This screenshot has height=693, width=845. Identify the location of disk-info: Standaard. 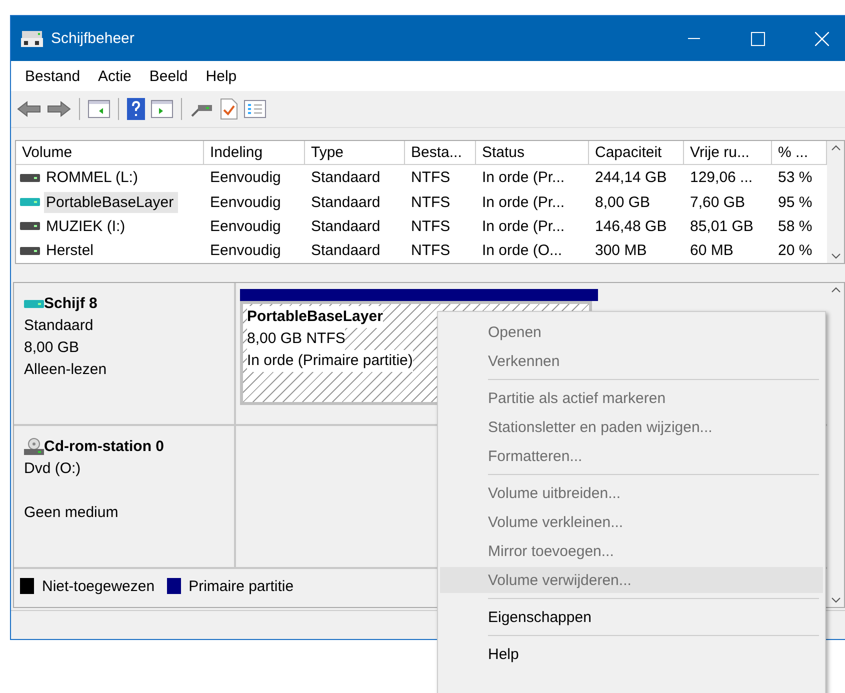
(59, 326).